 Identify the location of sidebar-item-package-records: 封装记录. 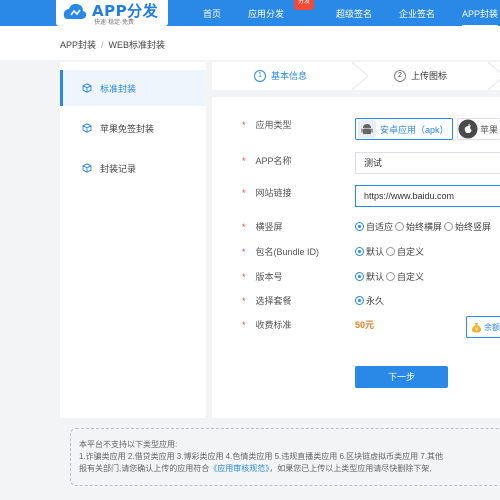
(133, 168).